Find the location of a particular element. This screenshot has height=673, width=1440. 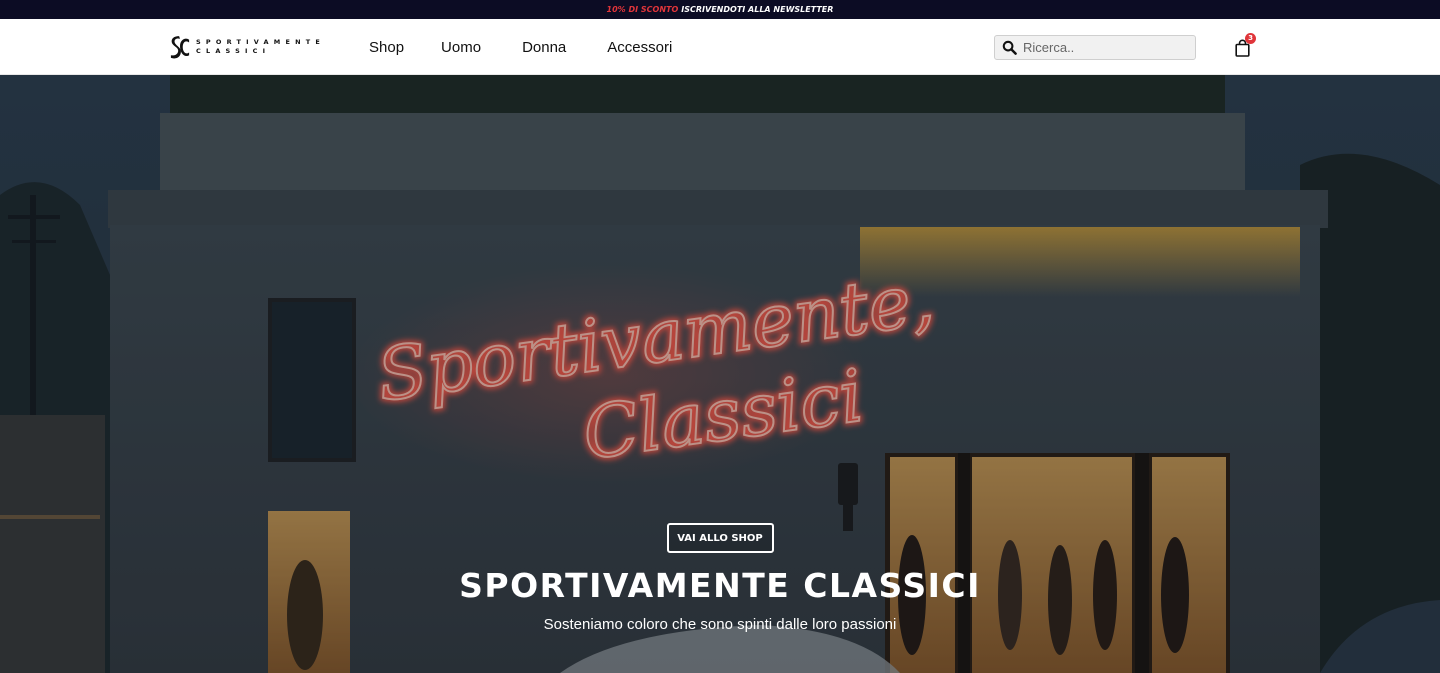

logo-line-2: CLASSICI is located at coordinates (233, 51).